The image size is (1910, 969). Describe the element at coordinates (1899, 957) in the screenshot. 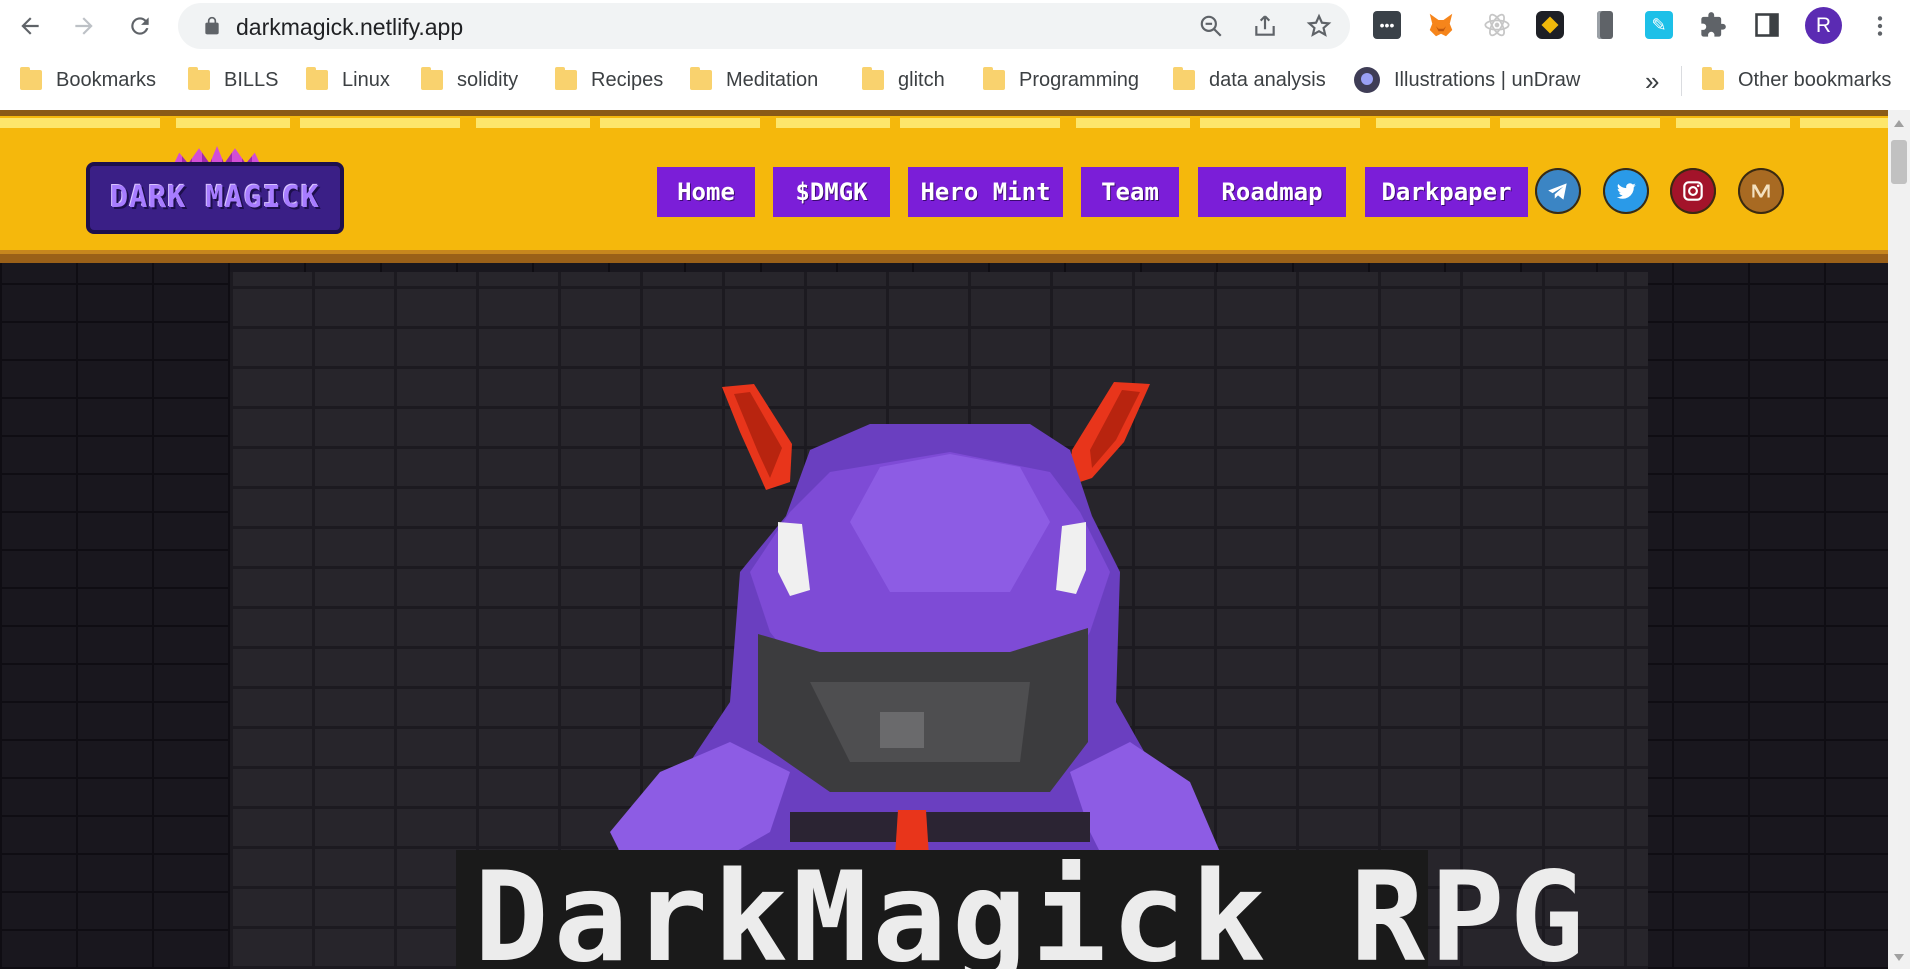

I see `scroll-down-arrow-icon` at that location.